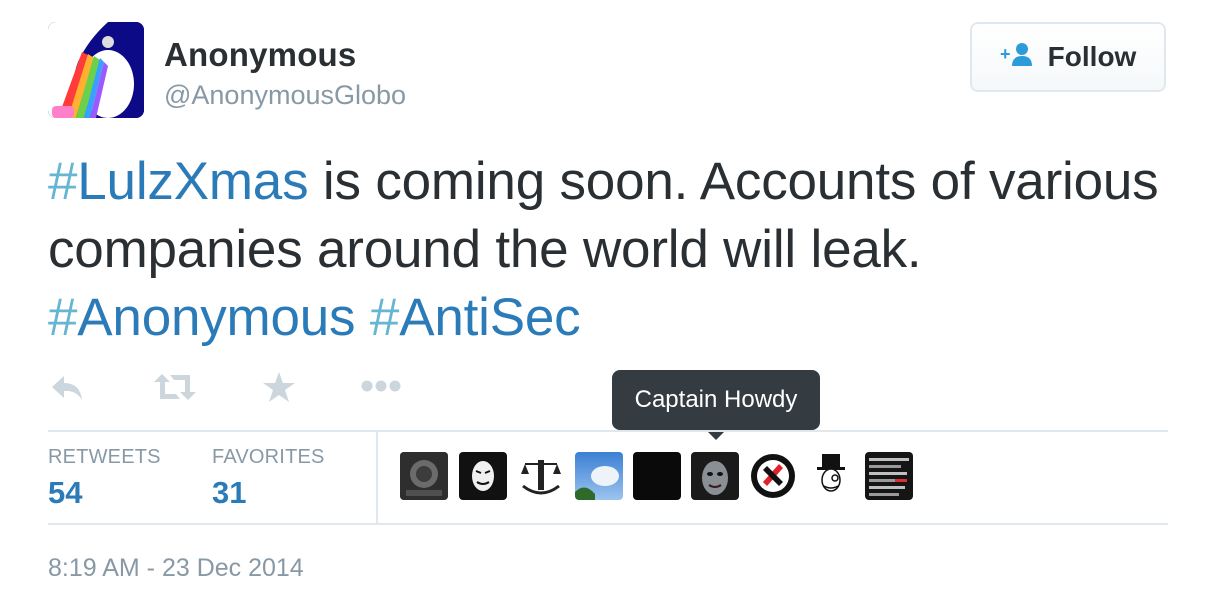 The height and width of the screenshot is (612, 1212). I want to click on follow-button: + Follow, so click(1068, 57).